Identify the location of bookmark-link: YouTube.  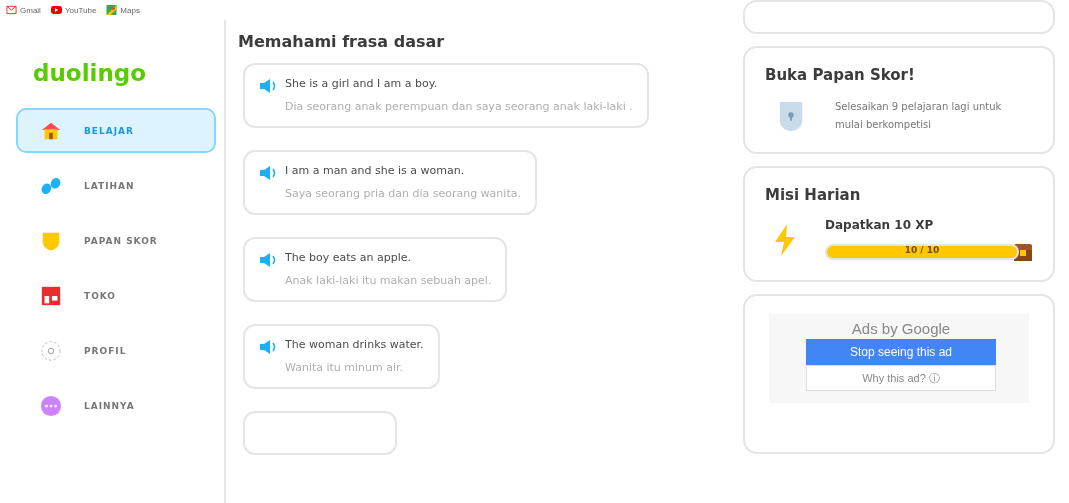
(73, 10).